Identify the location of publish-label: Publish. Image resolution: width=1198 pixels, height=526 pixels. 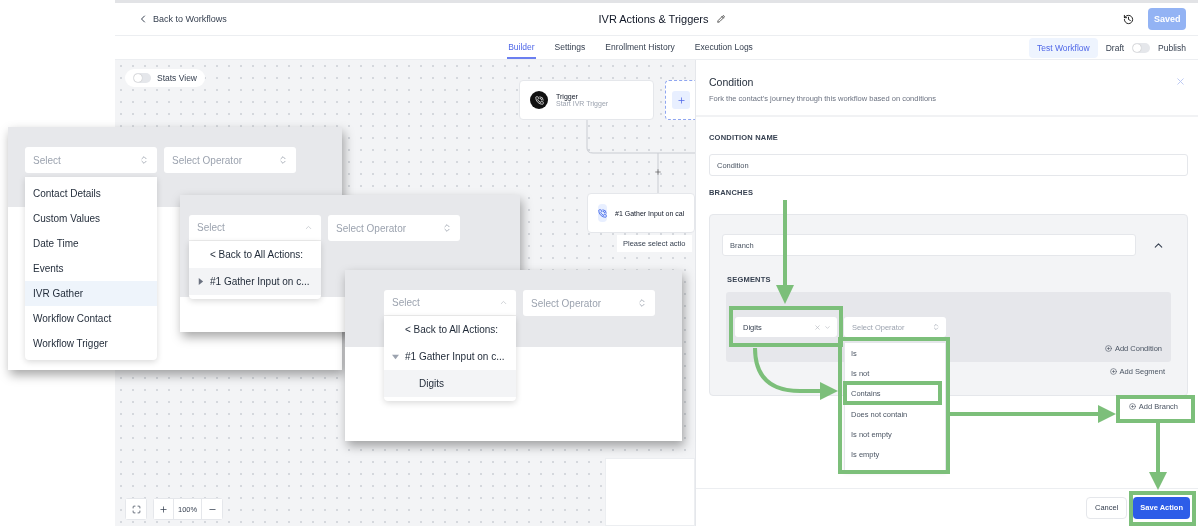
(1172, 47).